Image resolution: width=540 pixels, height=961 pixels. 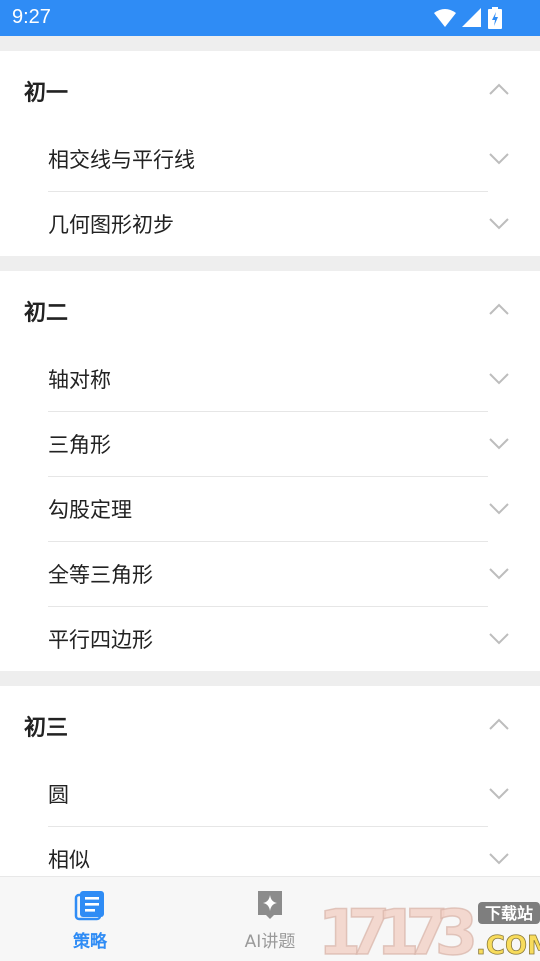 What do you see at coordinates (121, 160) in the screenshot?
I see `item-label: 相交线与平行线` at bounding box center [121, 160].